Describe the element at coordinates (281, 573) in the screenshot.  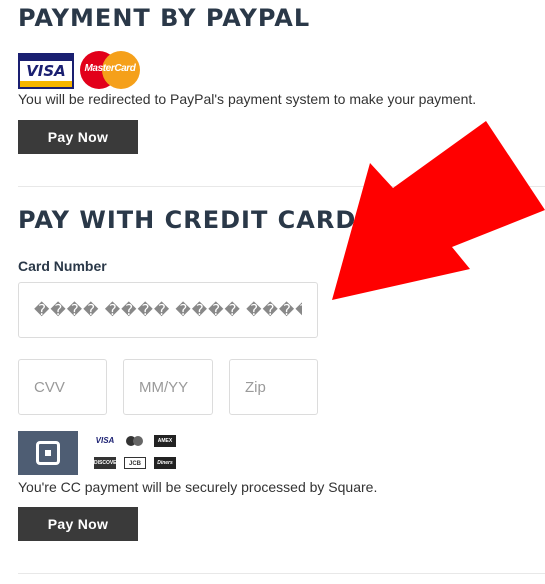
I see `bottom-divider` at that location.